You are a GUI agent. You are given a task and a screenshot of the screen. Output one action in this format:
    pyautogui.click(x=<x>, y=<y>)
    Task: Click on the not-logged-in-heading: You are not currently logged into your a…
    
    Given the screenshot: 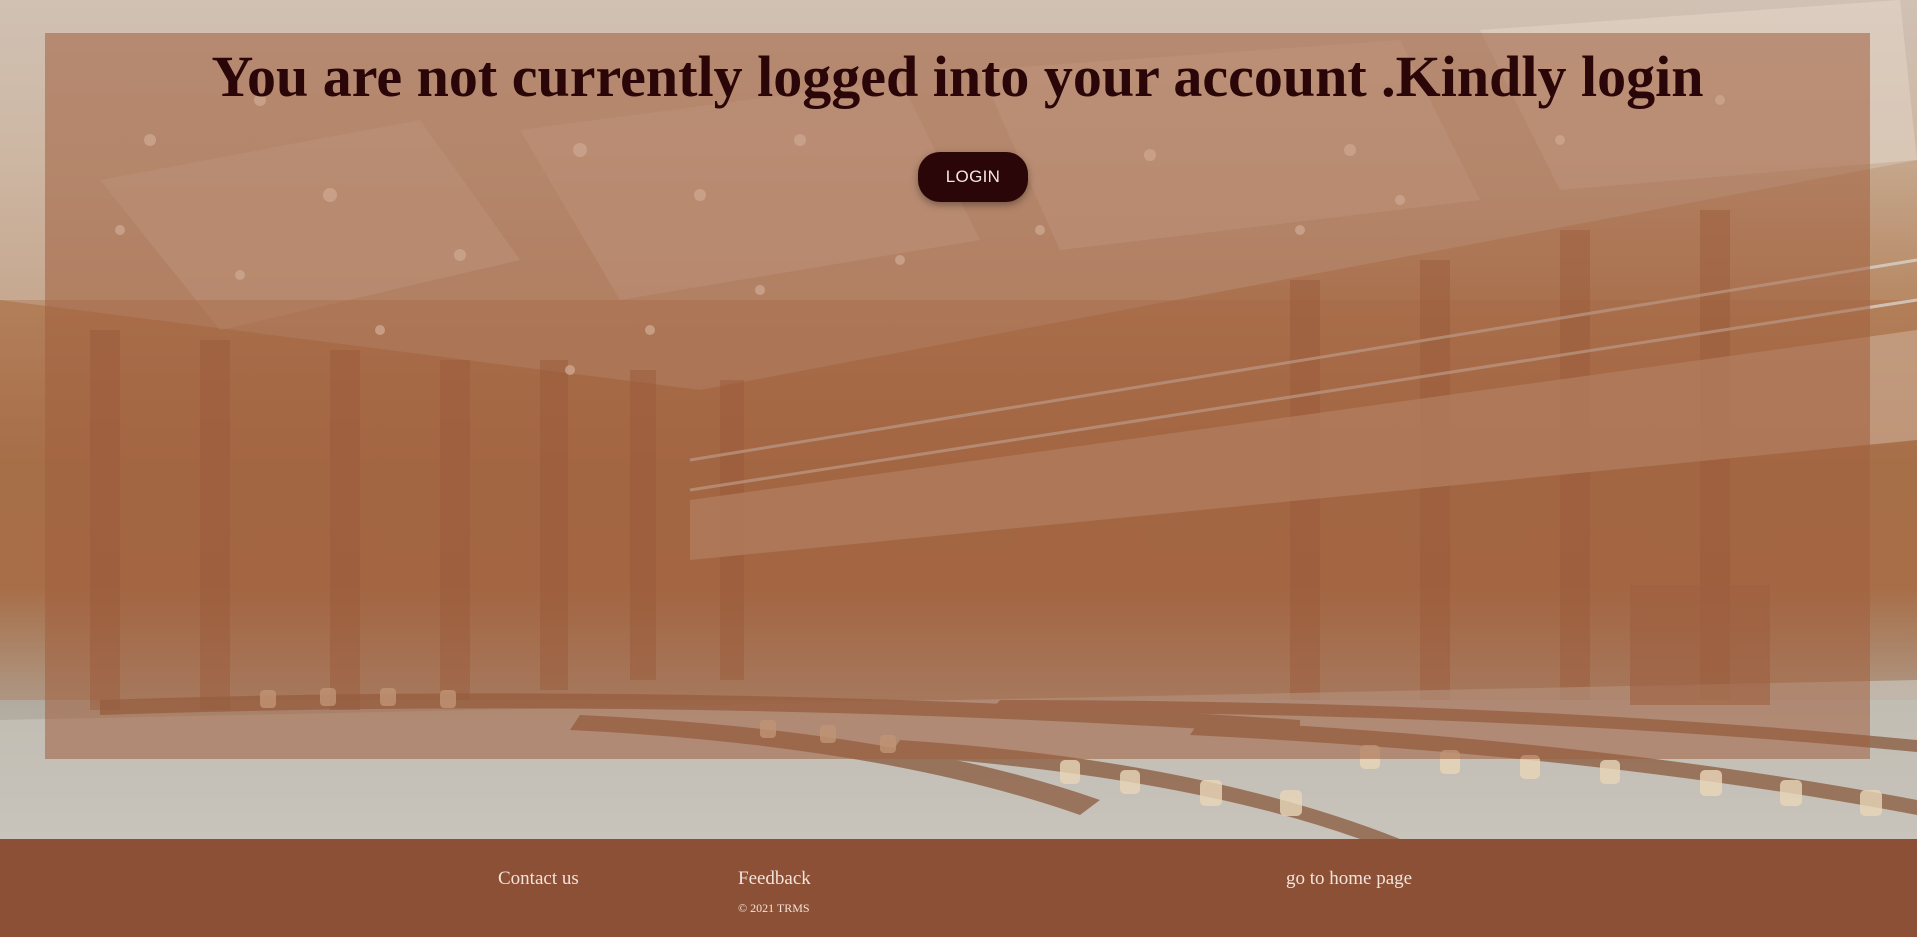 What is the action you would take?
    pyautogui.click(x=957, y=76)
    